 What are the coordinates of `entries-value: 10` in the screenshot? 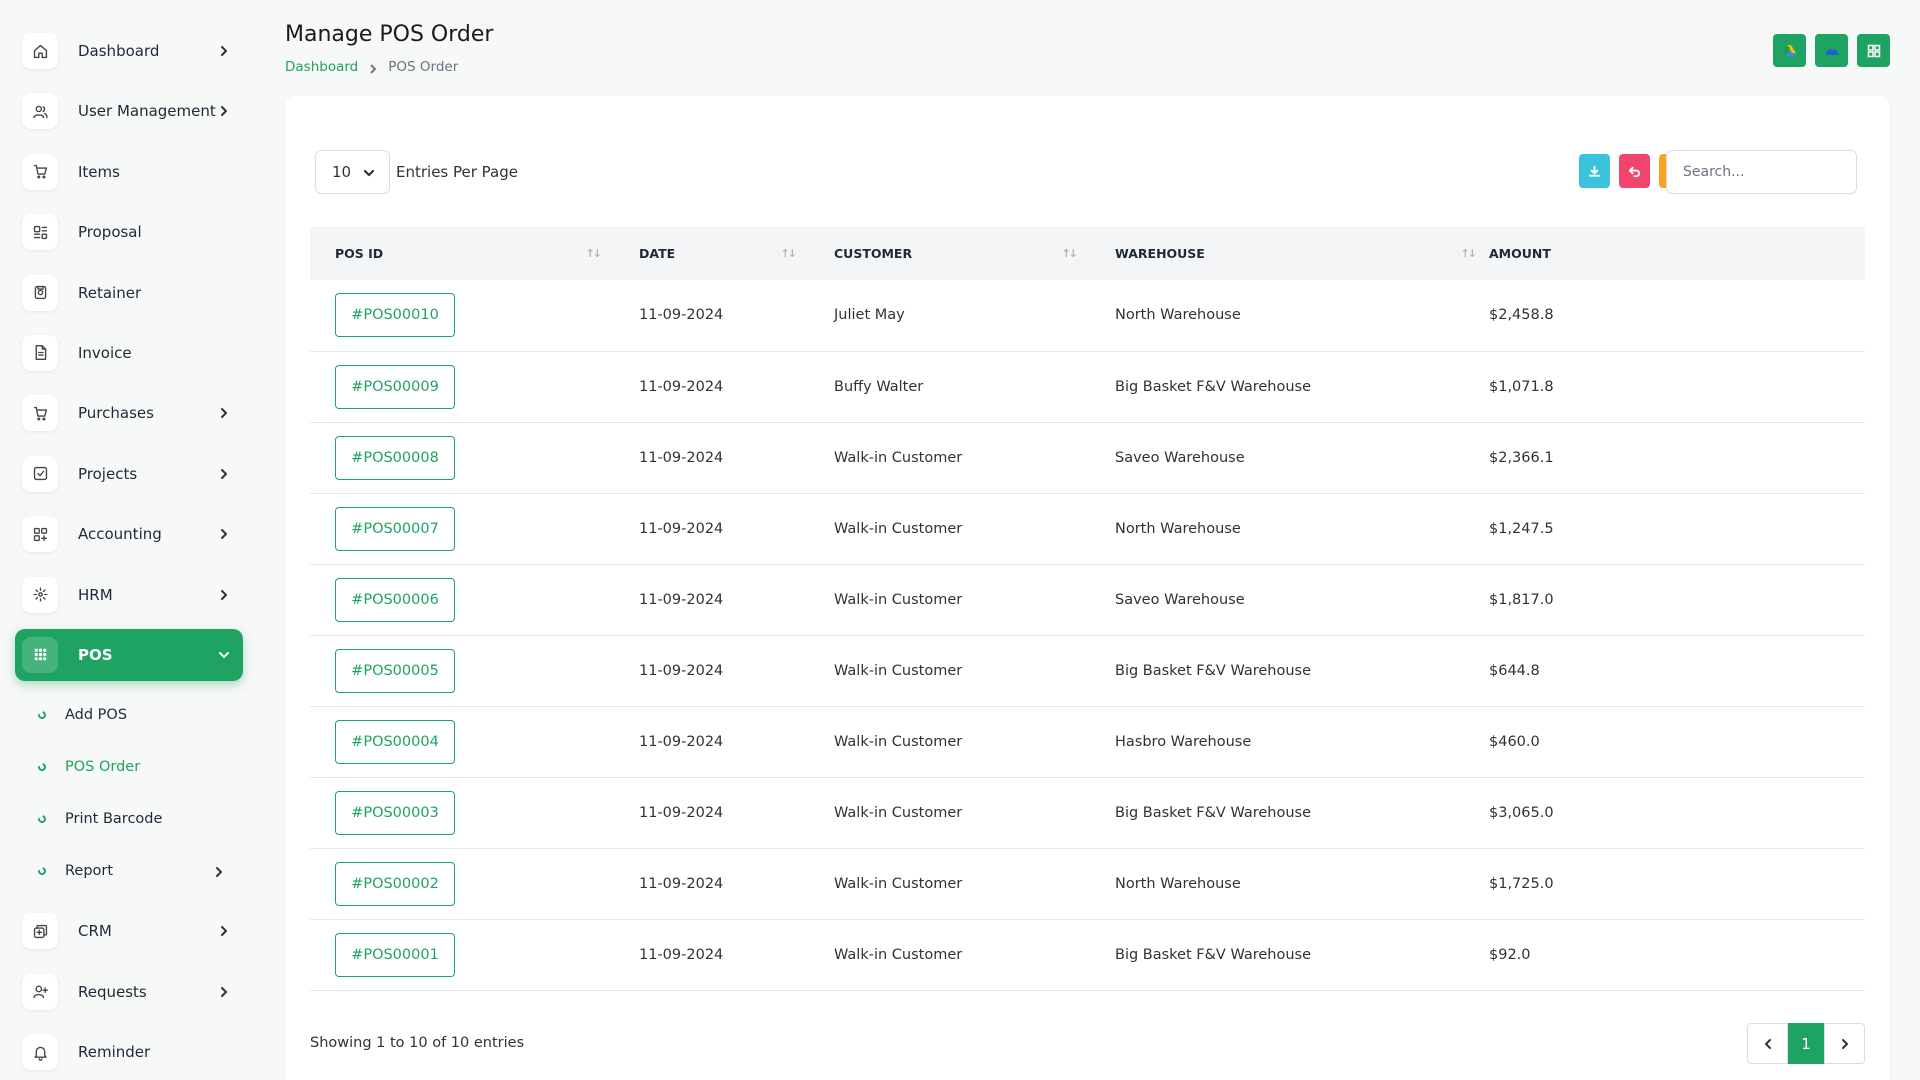 It's located at (341, 172).